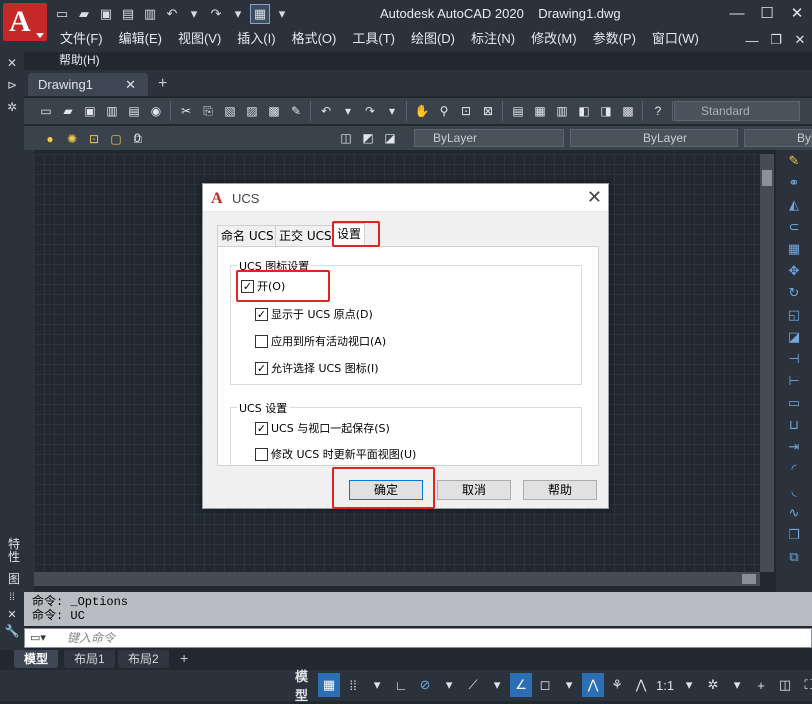  I want to click on restore-icon: ❐, so click(776, 40).